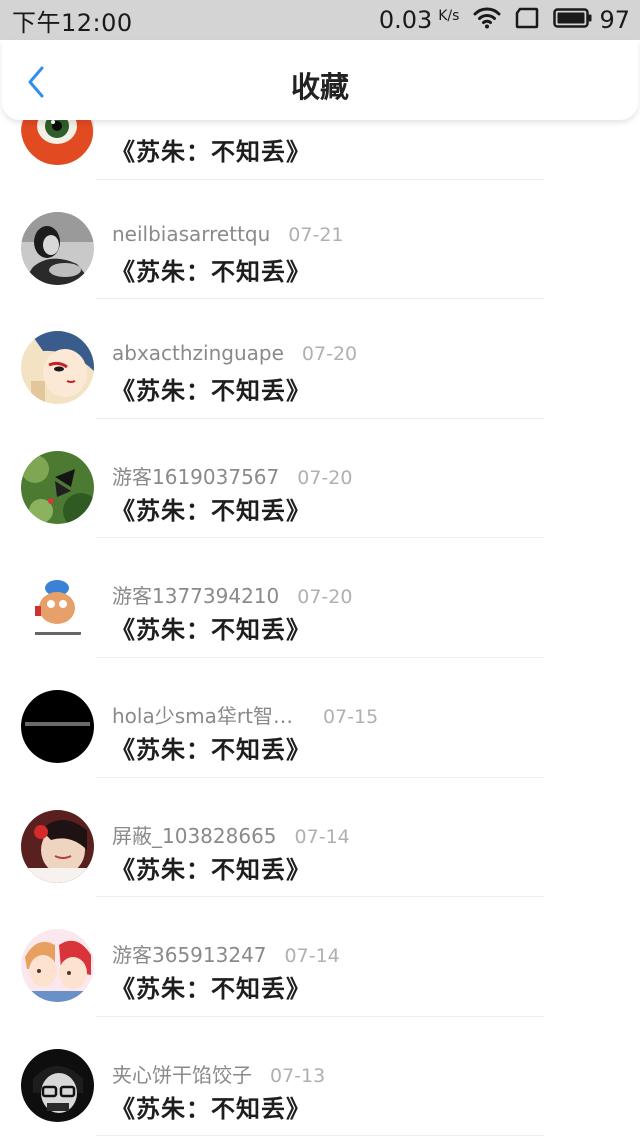  I want to click on username: 游客365913247, so click(189, 955).